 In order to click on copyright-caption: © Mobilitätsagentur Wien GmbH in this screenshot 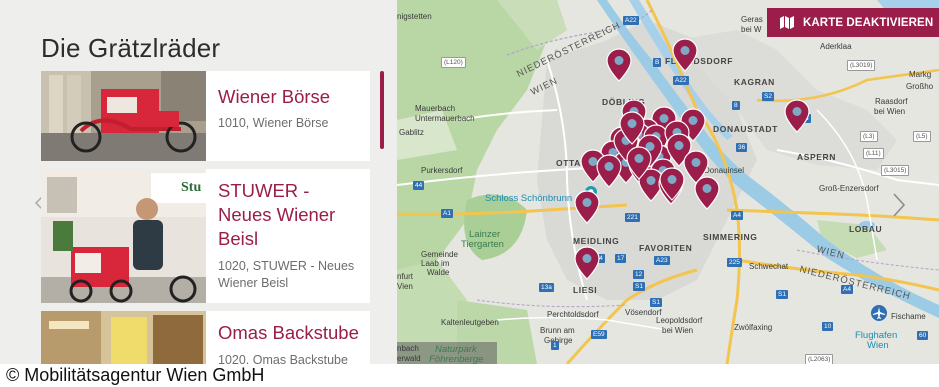, I will do `click(135, 375)`.